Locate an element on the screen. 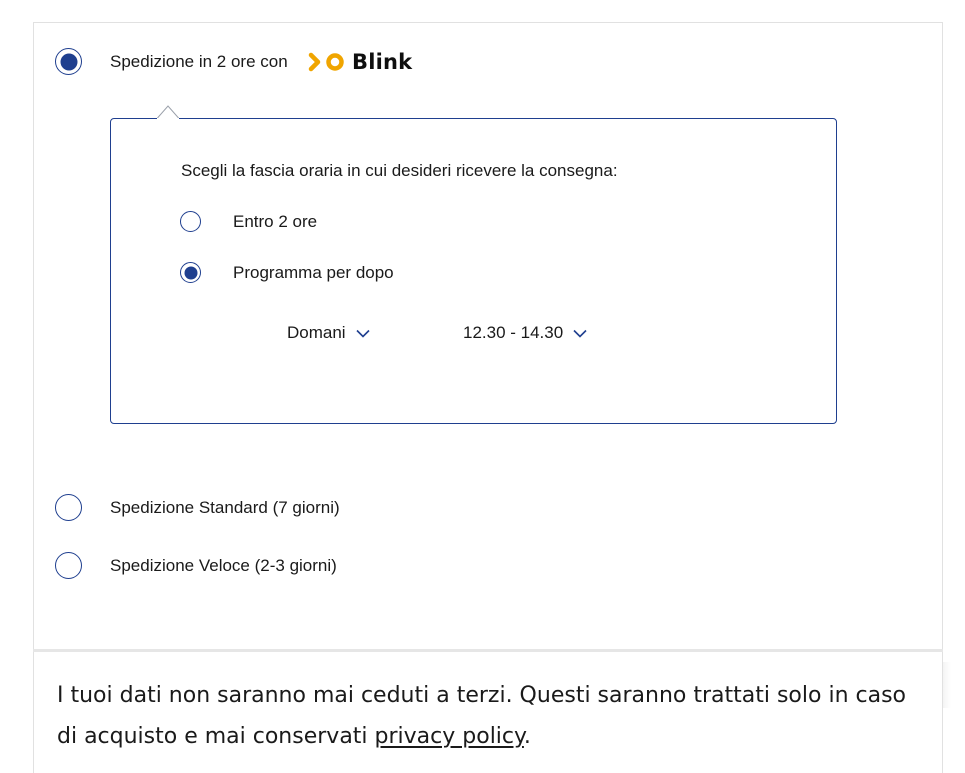 The image size is (965, 773). privacy-notice-end: . is located at coordinates (527, 736).